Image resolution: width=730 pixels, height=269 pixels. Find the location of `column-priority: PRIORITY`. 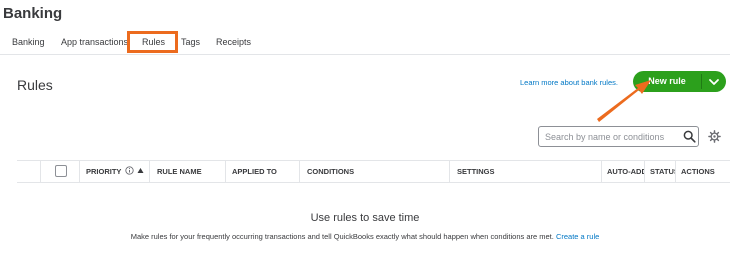

column-priority: PRIORITY is located at coordinates (121, 171).